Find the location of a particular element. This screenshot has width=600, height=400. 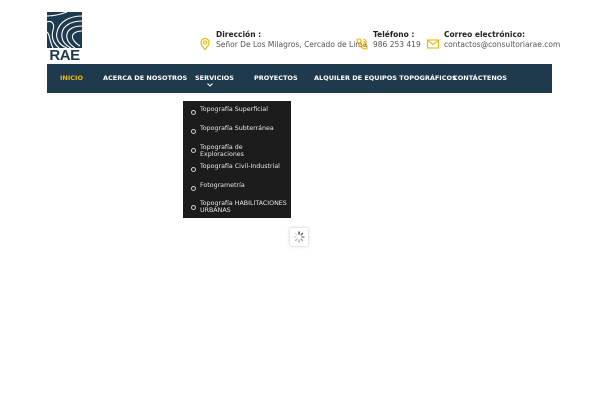

dropdown-item-label: Topografía HABILITACIONES URBANAS is located at coordinates (243, 207).